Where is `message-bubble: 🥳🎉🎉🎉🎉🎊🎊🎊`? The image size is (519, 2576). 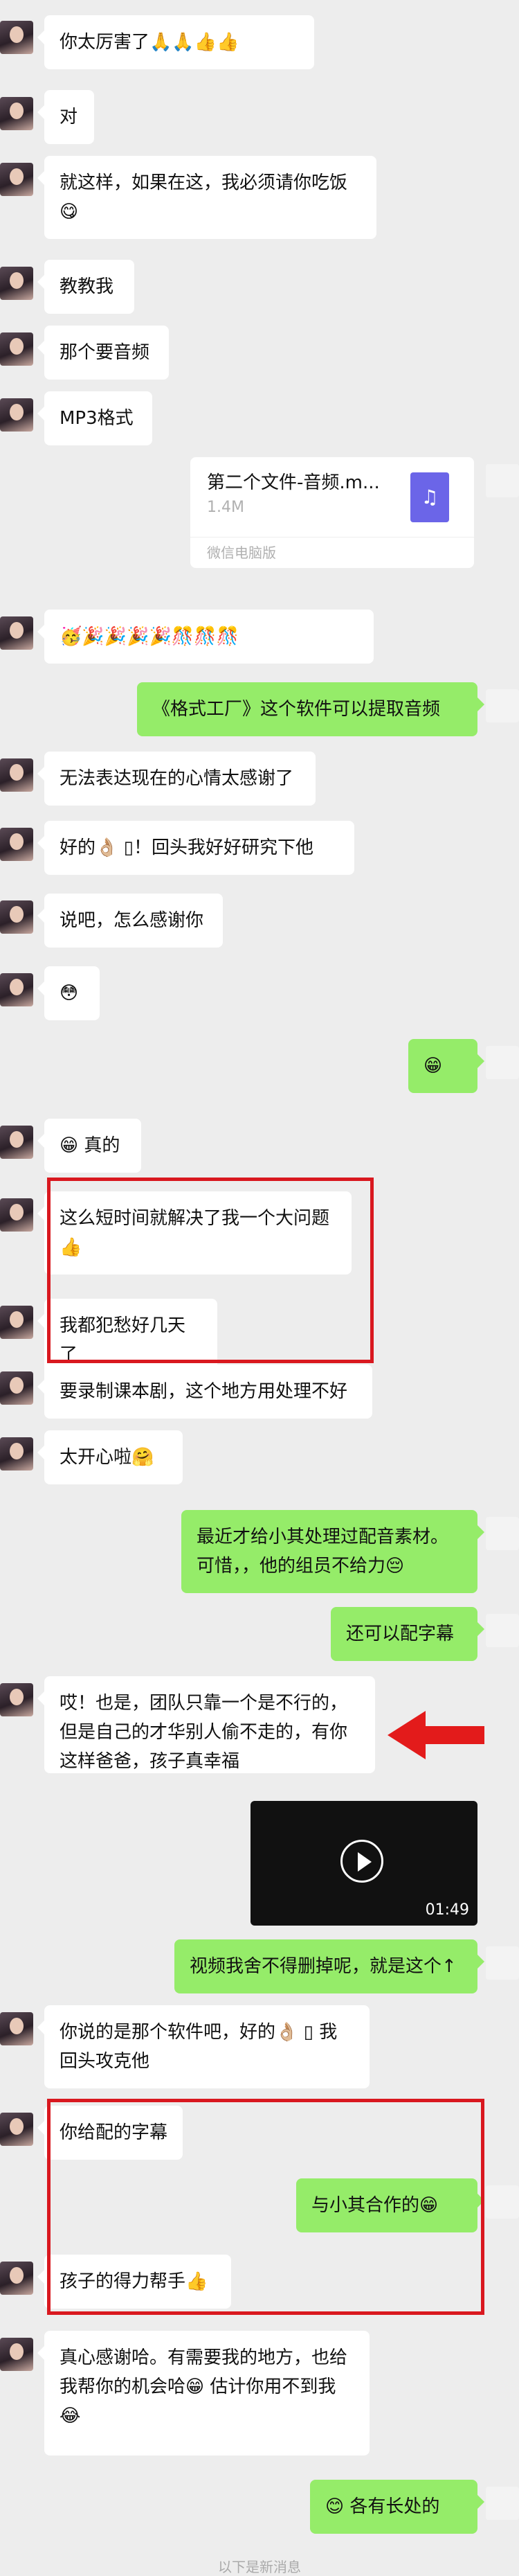 message-bubble: 🥳🎉🎉🎉🎉🎊🎊🎊 is located at coordinates (205, 637).